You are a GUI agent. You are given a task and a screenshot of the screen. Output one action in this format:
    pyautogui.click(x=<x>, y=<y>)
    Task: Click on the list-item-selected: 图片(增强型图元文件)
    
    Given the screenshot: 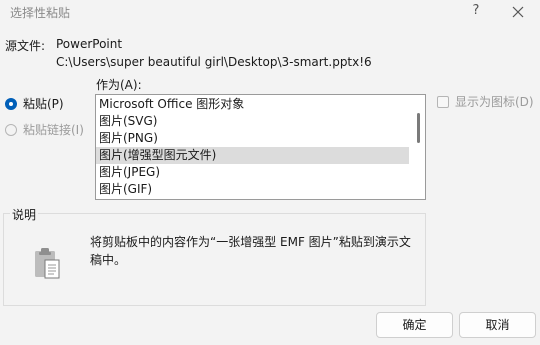 What is the action you would take?
    pyautogui.click(x=252, y=155)
    